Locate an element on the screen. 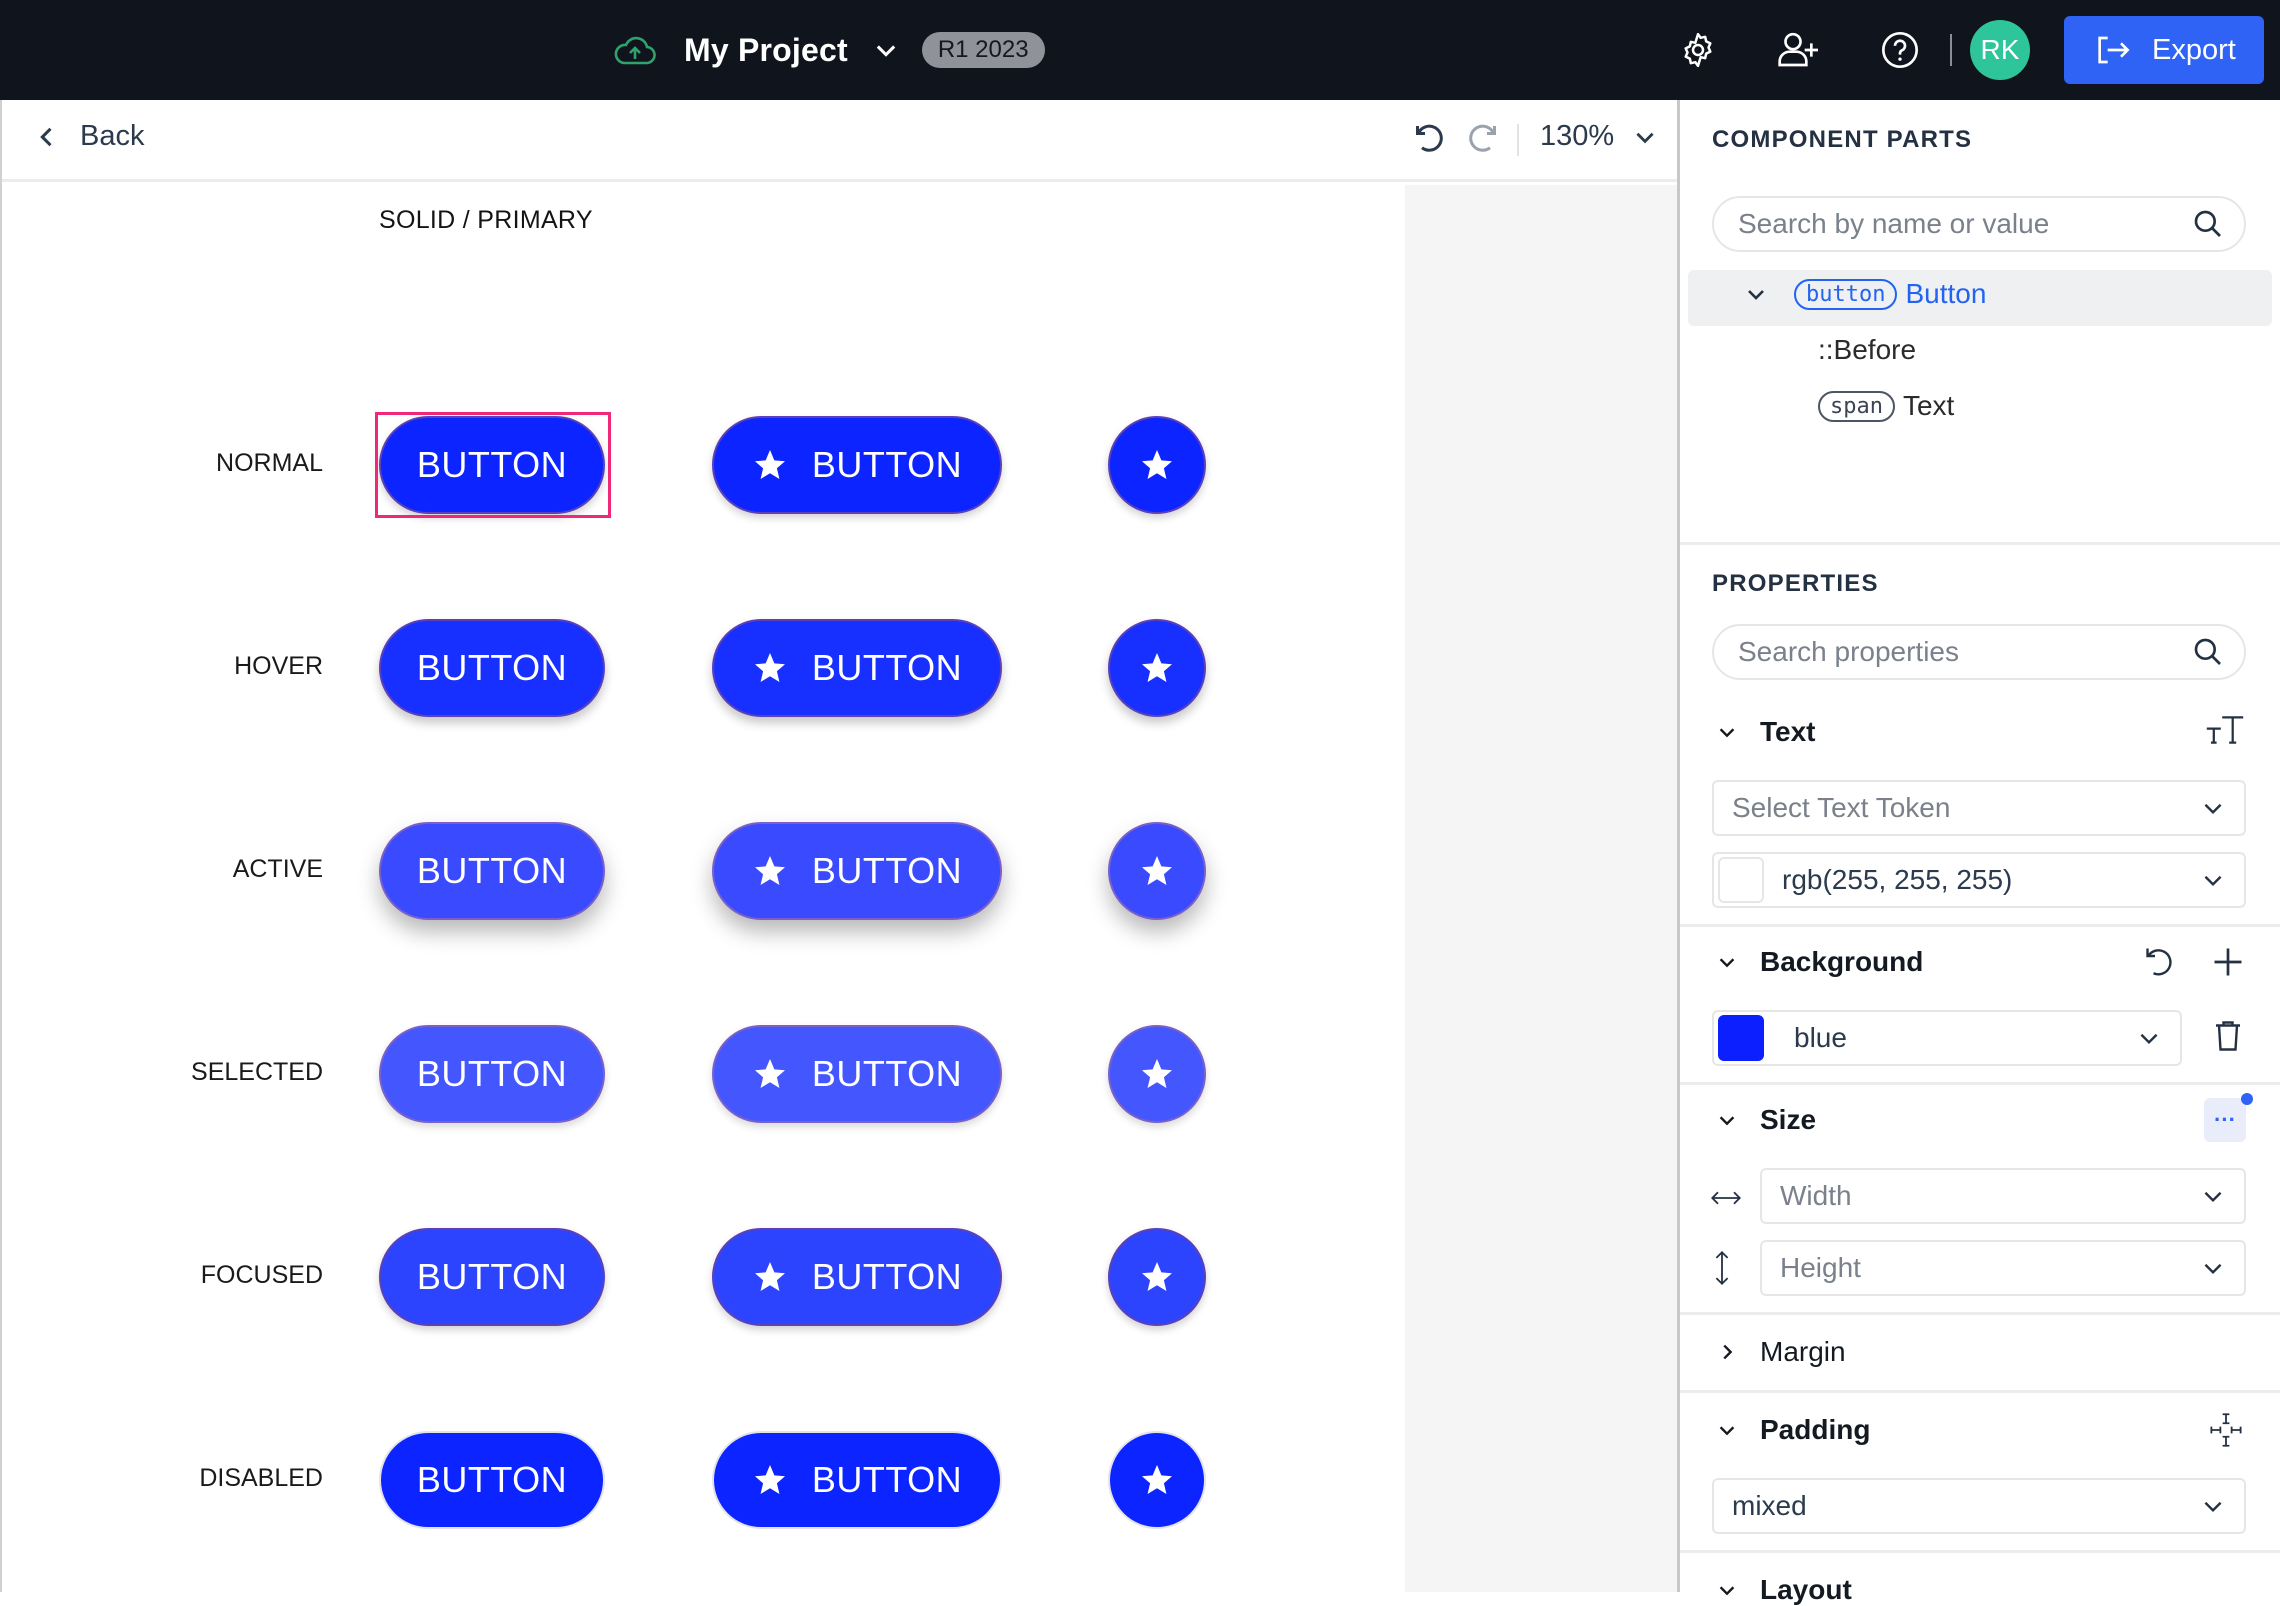  text-section-label: Text is located at coordinates (1788, 731).